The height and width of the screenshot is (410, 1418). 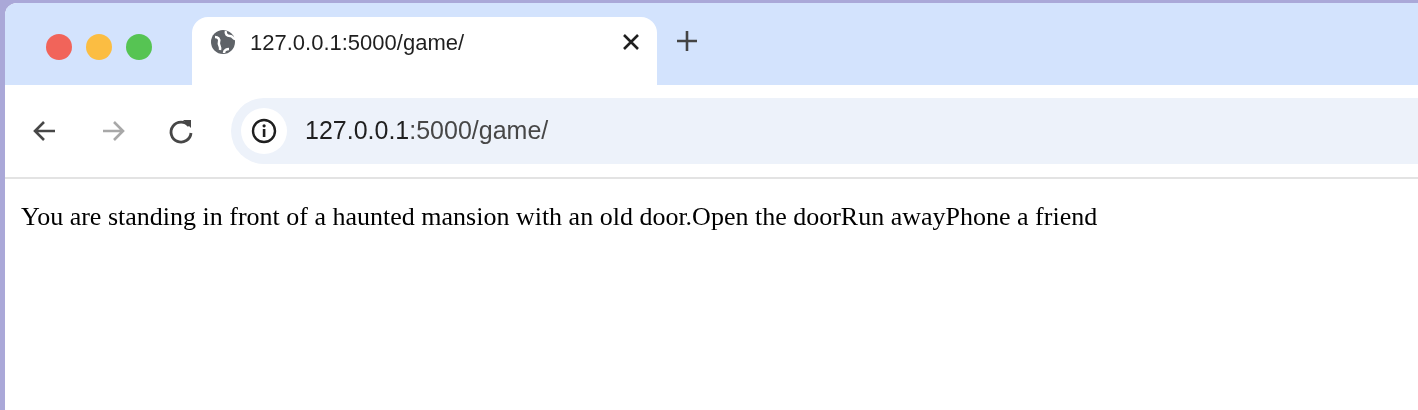 I want to click on globe-icon, so click(x=223, y=42).